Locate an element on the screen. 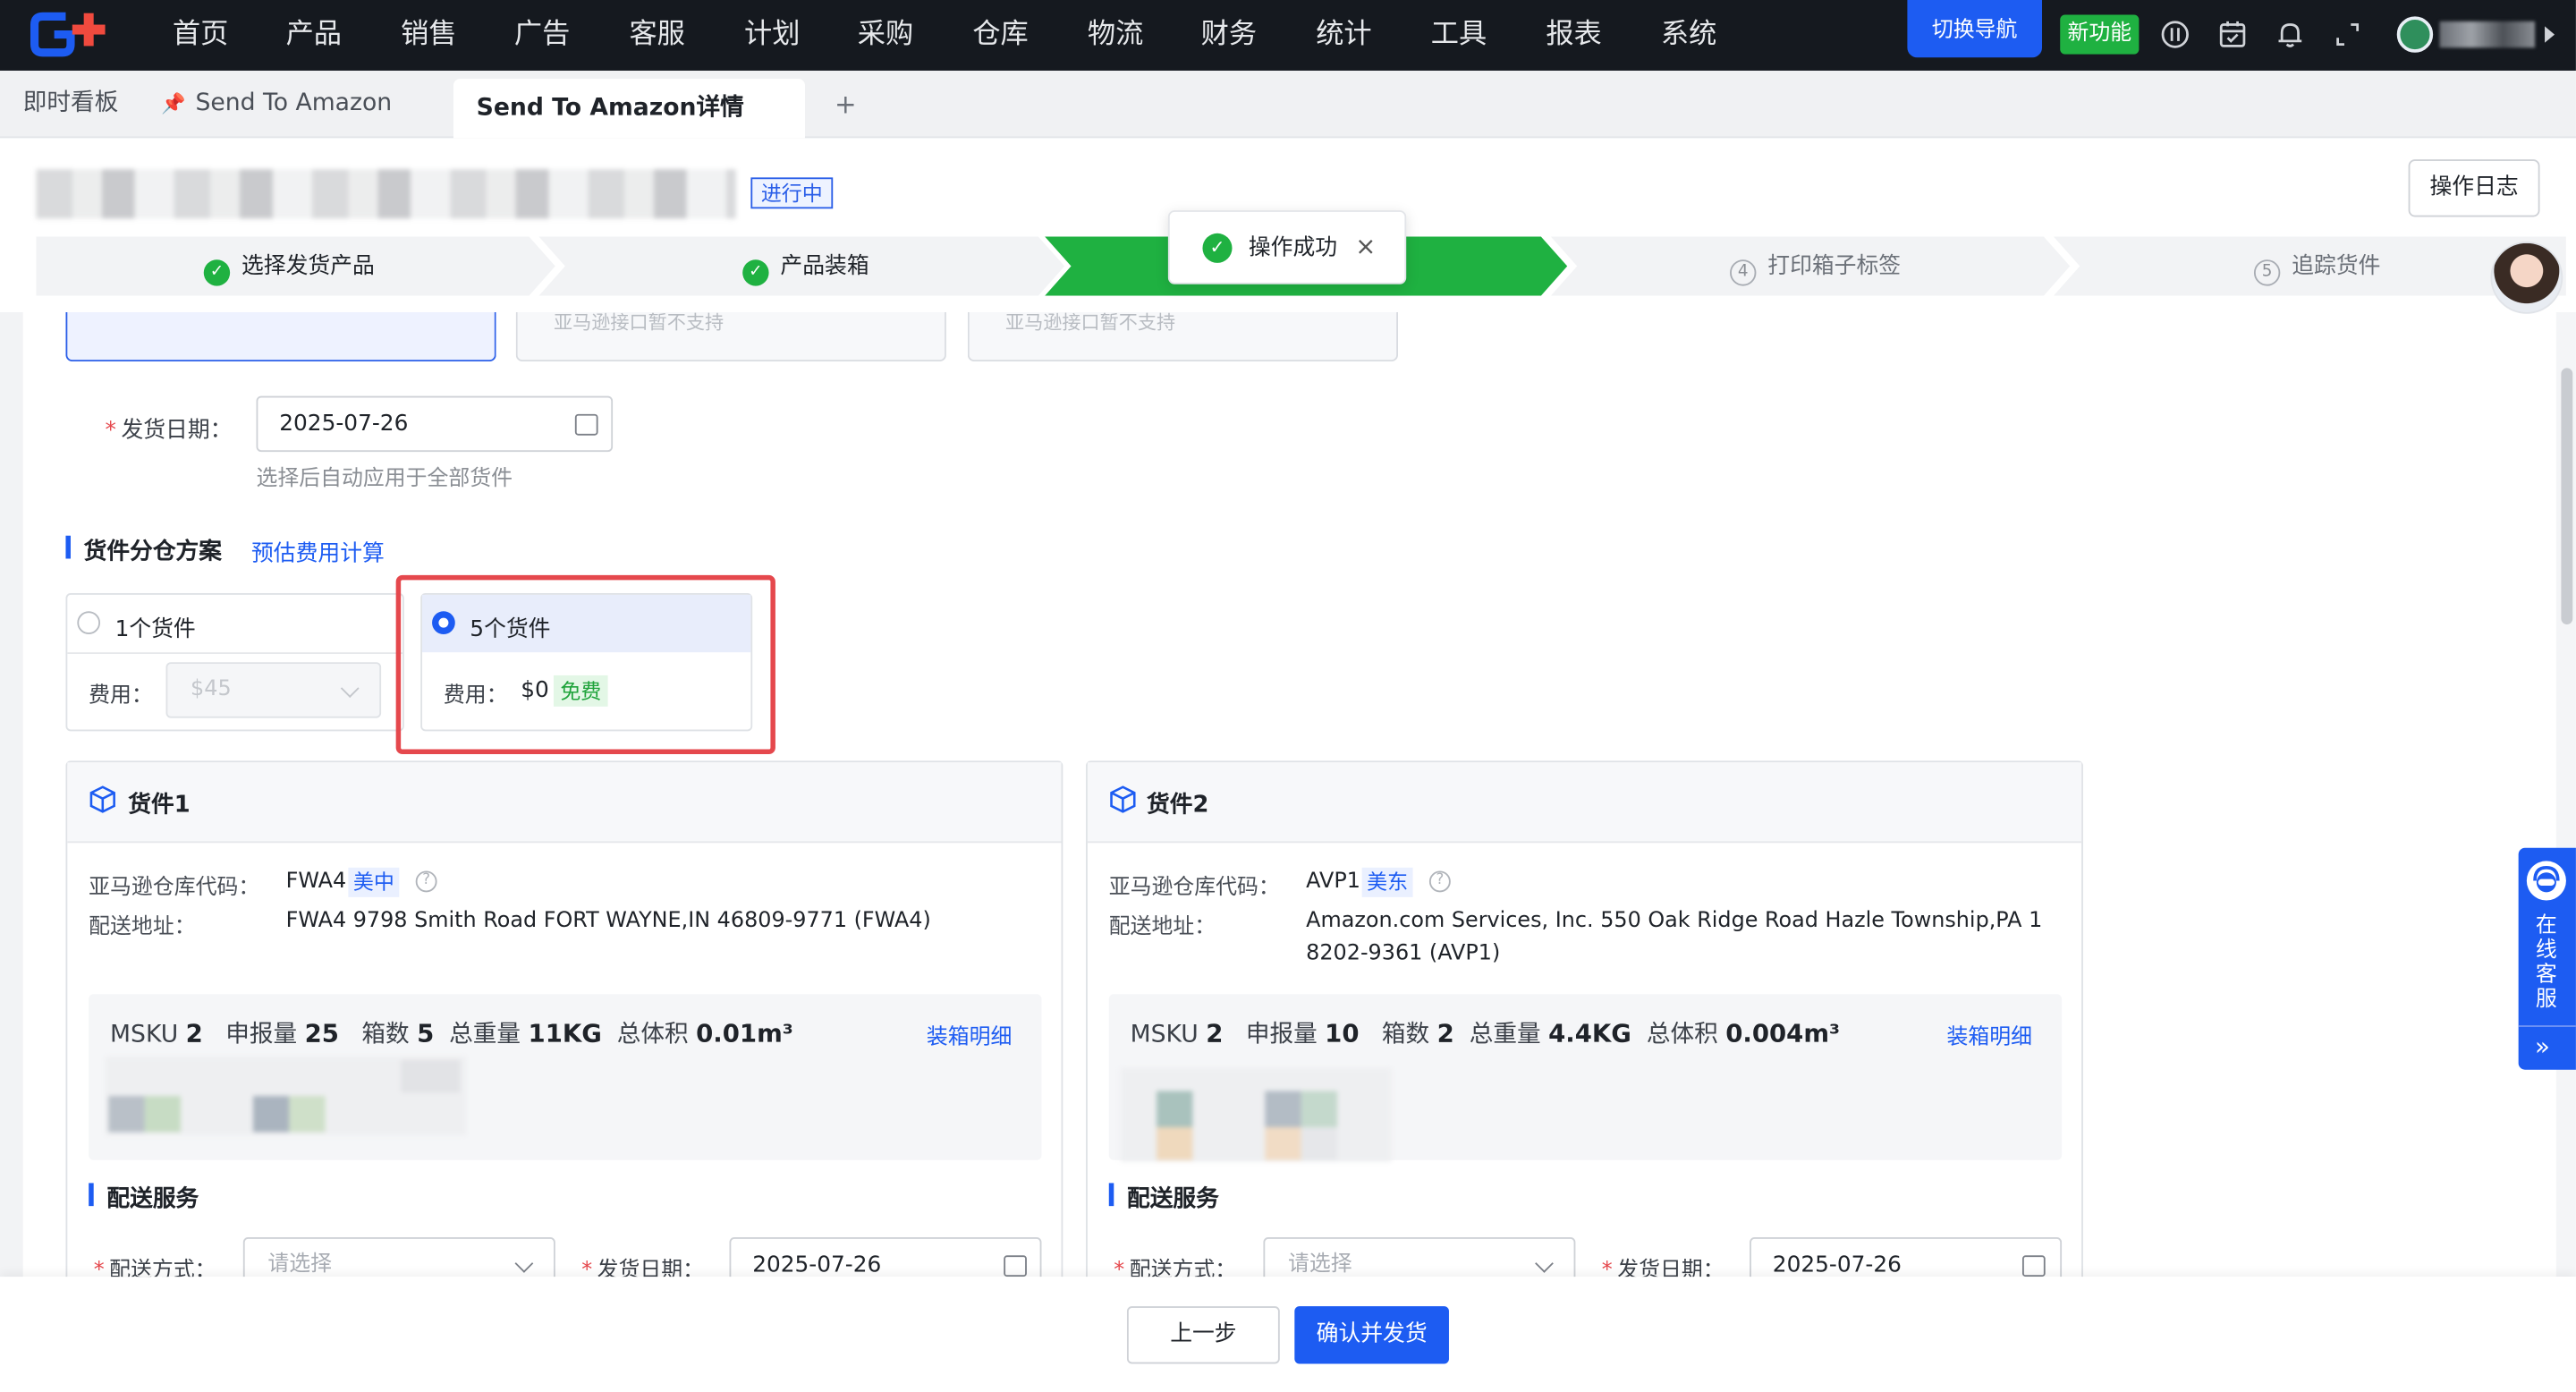 The height and width of the screenshot is (1392, 2576). step-number: 5 is located at coordinates (2267, 272).